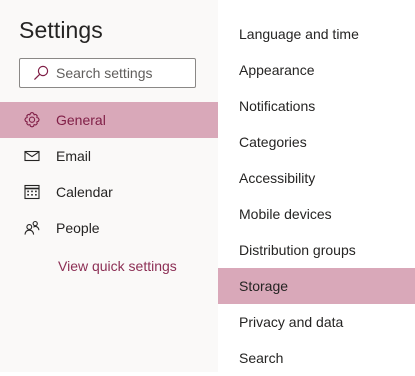 This screenshot has width=415, height=376. Describe the element at coordinates (78, 228) in the screenshot. I see `nav-item-label: People` at that location.